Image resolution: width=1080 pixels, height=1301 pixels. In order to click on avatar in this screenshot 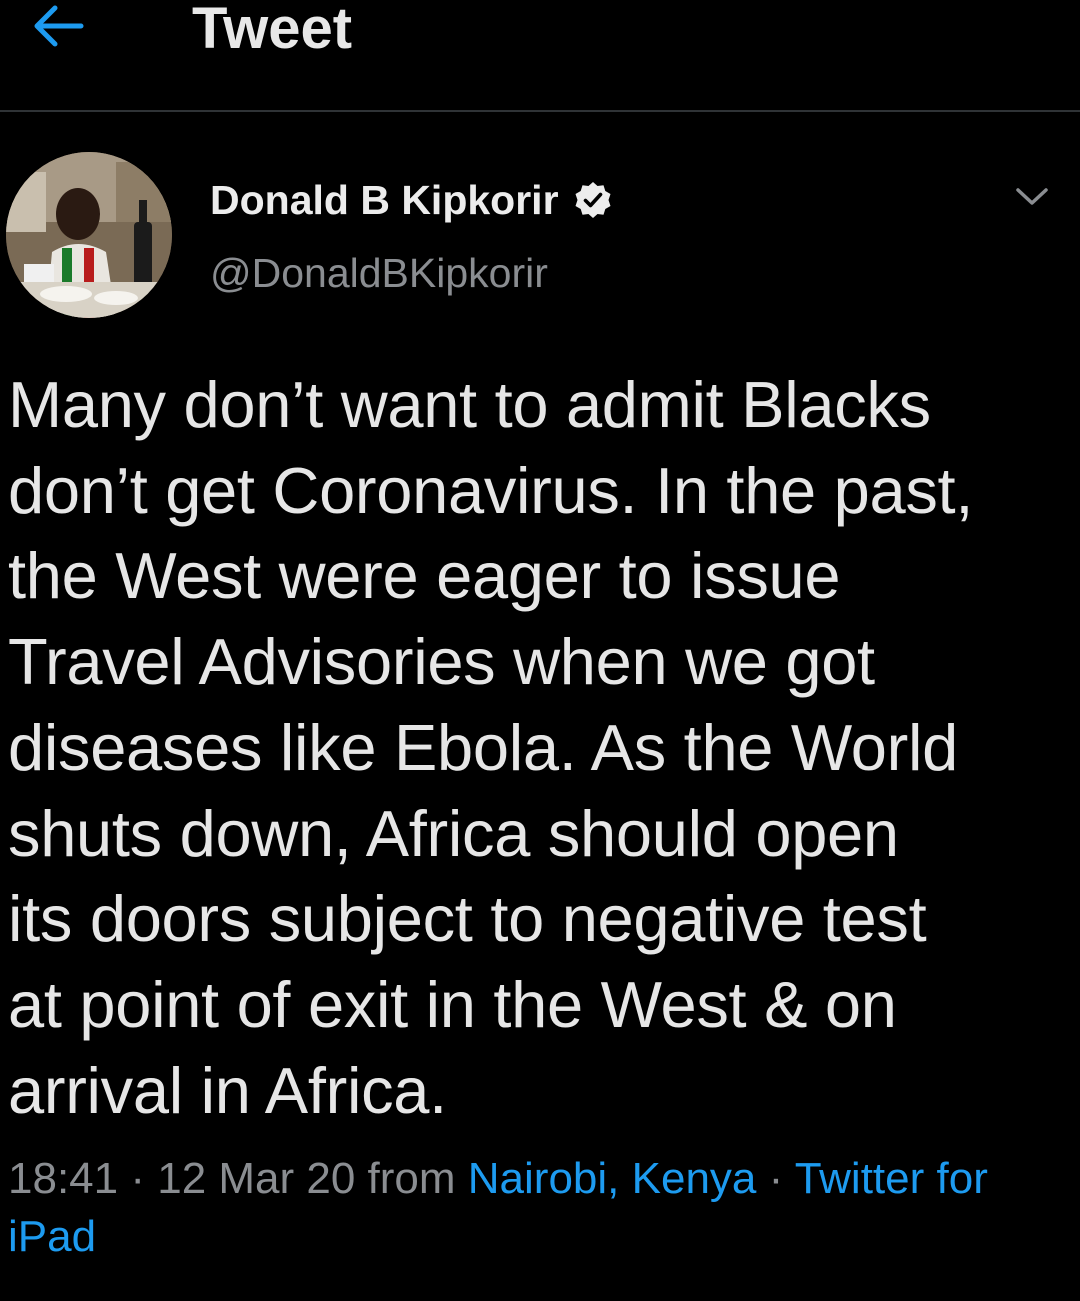, I will do `click(89, 235)`.